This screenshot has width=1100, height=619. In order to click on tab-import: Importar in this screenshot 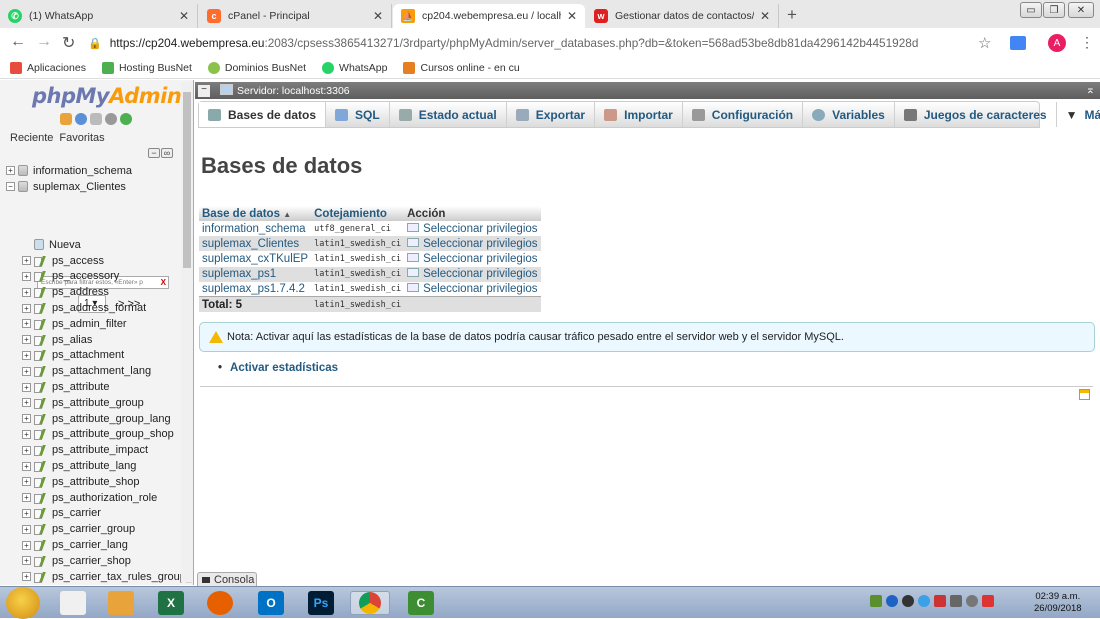, I will do `click(639, 114)`.